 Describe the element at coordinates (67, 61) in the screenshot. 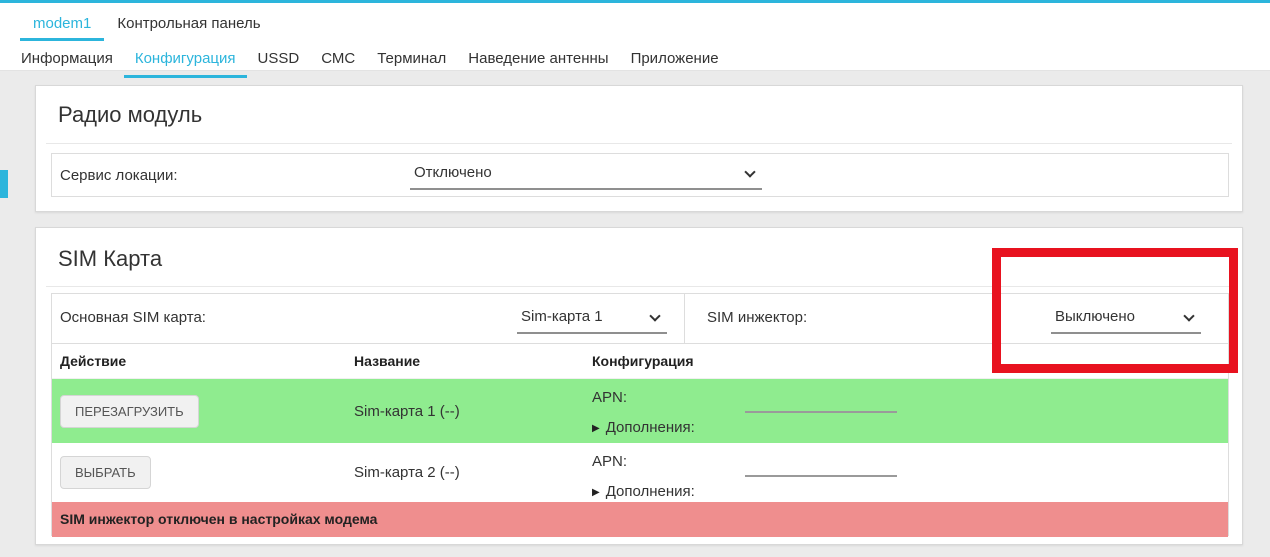

I see `tab-information: Информация` at that location.